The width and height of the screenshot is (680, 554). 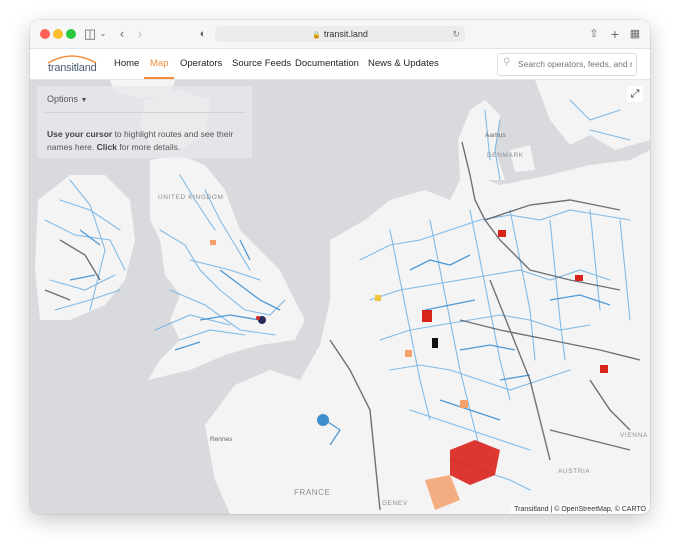 What do you see at coordinates (201, 64) in the screenshot?
I see `nav-operators: Operators` at bounding box center [201, 64].